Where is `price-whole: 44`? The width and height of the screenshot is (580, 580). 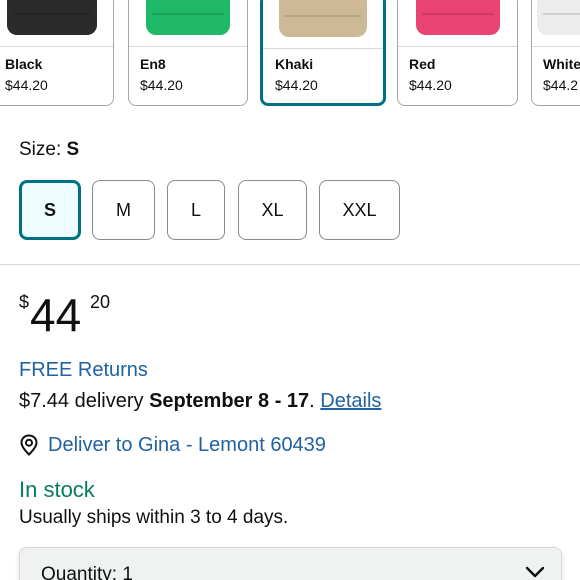
price-whole: 44 is located at coordinates (56, 315).